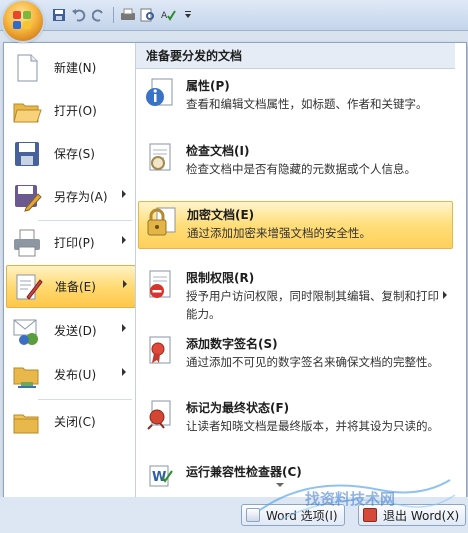 This screenshot has height=533, width=468. Describe the element at coordinates (208, 86) in the screenshot. I see `submenu-item-title: 属性(P)` at that location.